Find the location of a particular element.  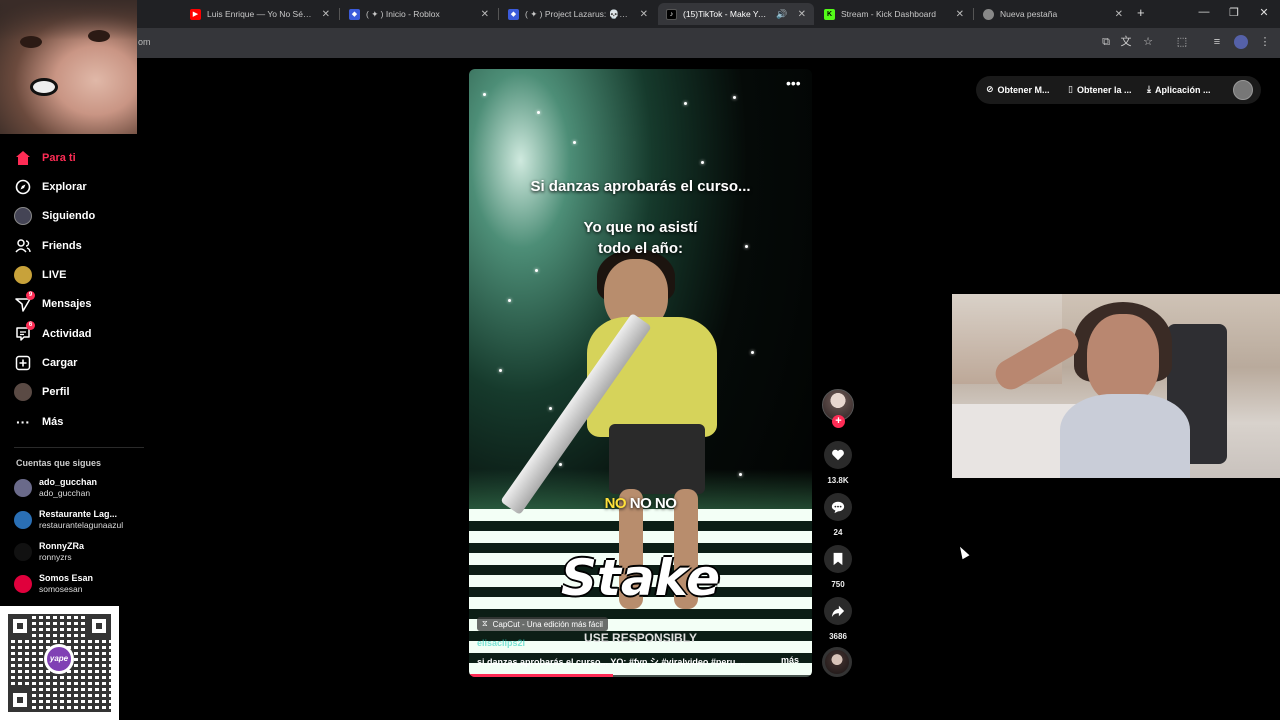

sidebar-item-label: Friends is located at coordinates (62, 246).